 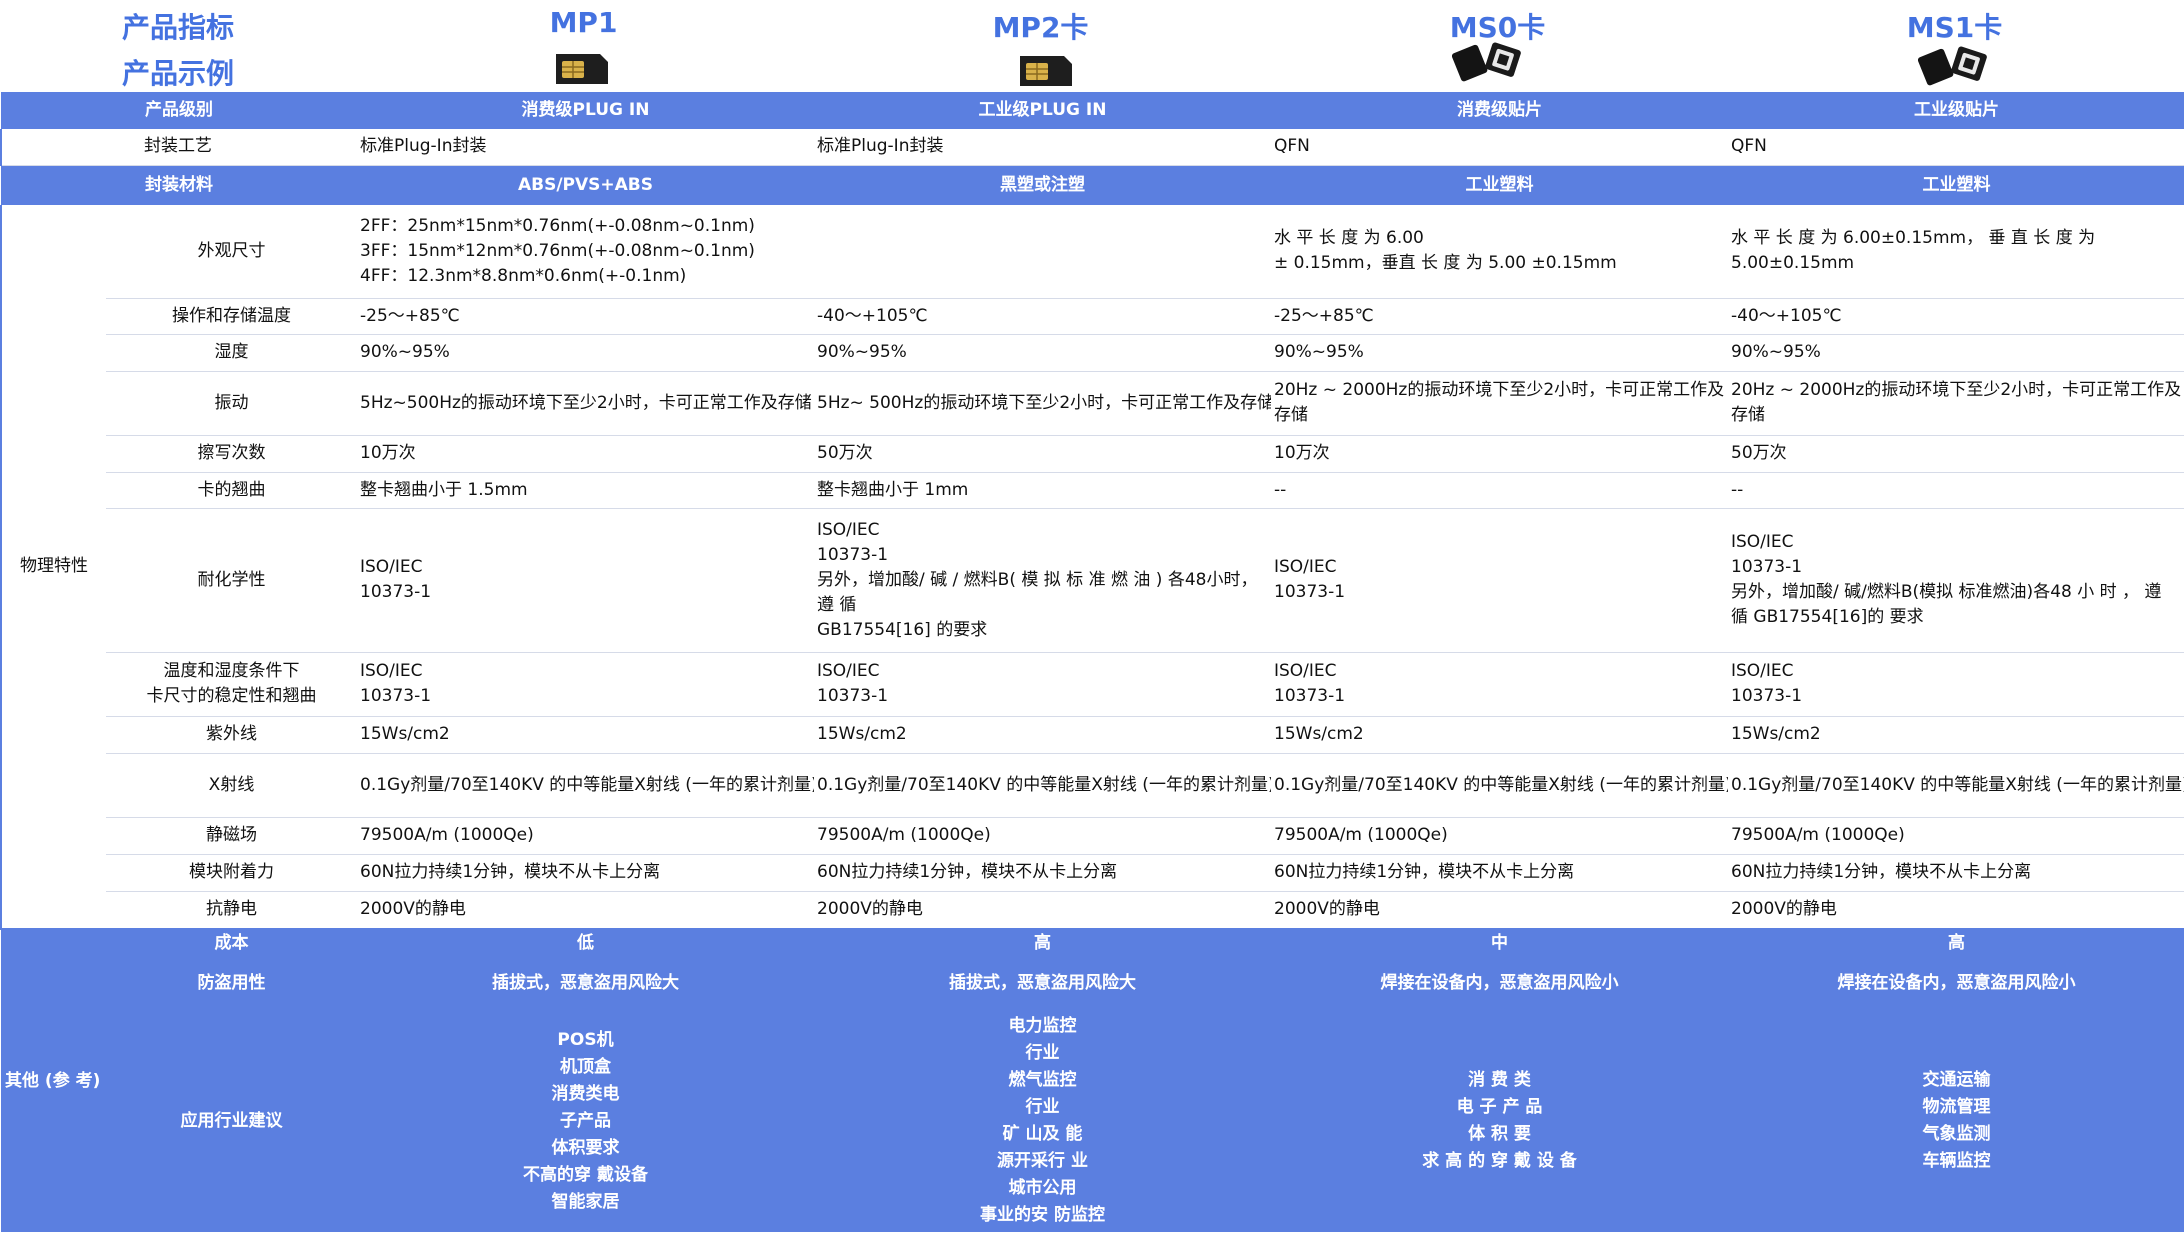 What do you see at coordinates (585, 1093) in the screenshot?
I see `cell-line: 消费类电` at bounding box center [585, 1093].